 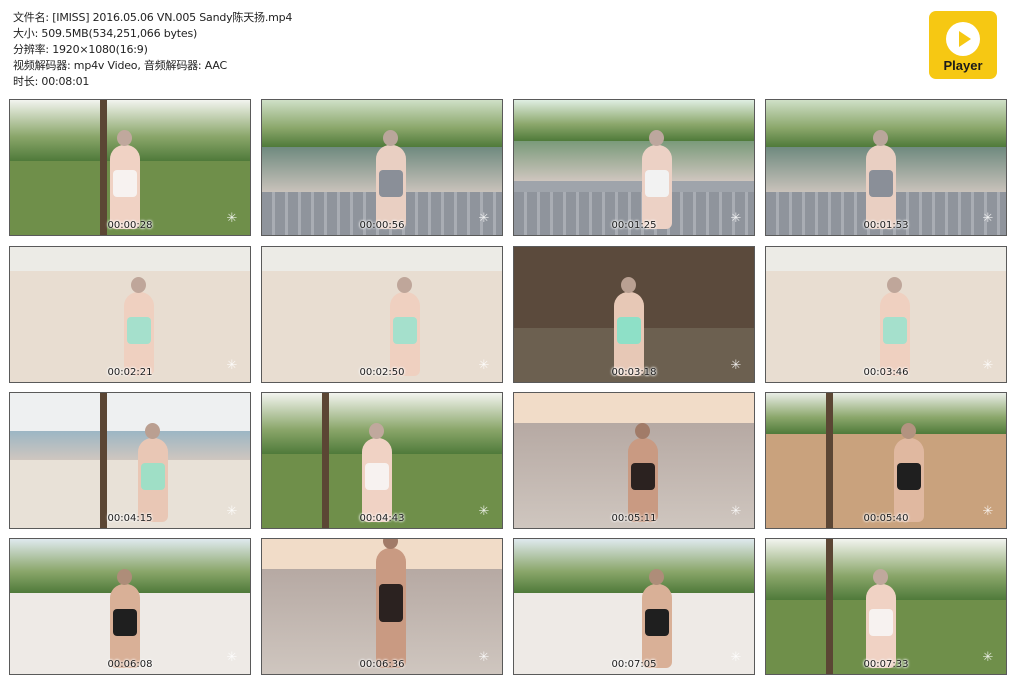 I want to click on player-button: Player, so click(x=963, y=45).